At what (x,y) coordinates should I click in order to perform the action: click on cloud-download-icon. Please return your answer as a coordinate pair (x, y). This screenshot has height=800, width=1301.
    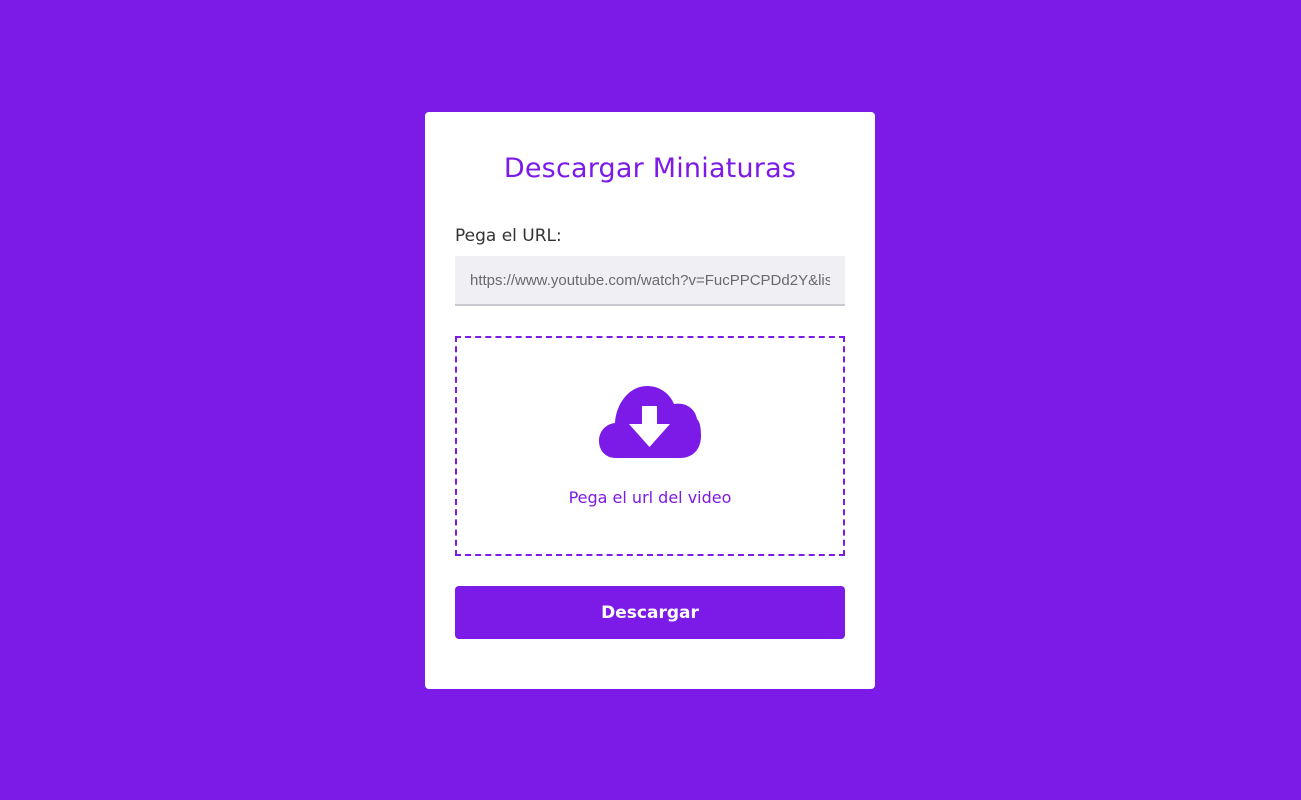
    Looking at the image, I should click on (650, 422).